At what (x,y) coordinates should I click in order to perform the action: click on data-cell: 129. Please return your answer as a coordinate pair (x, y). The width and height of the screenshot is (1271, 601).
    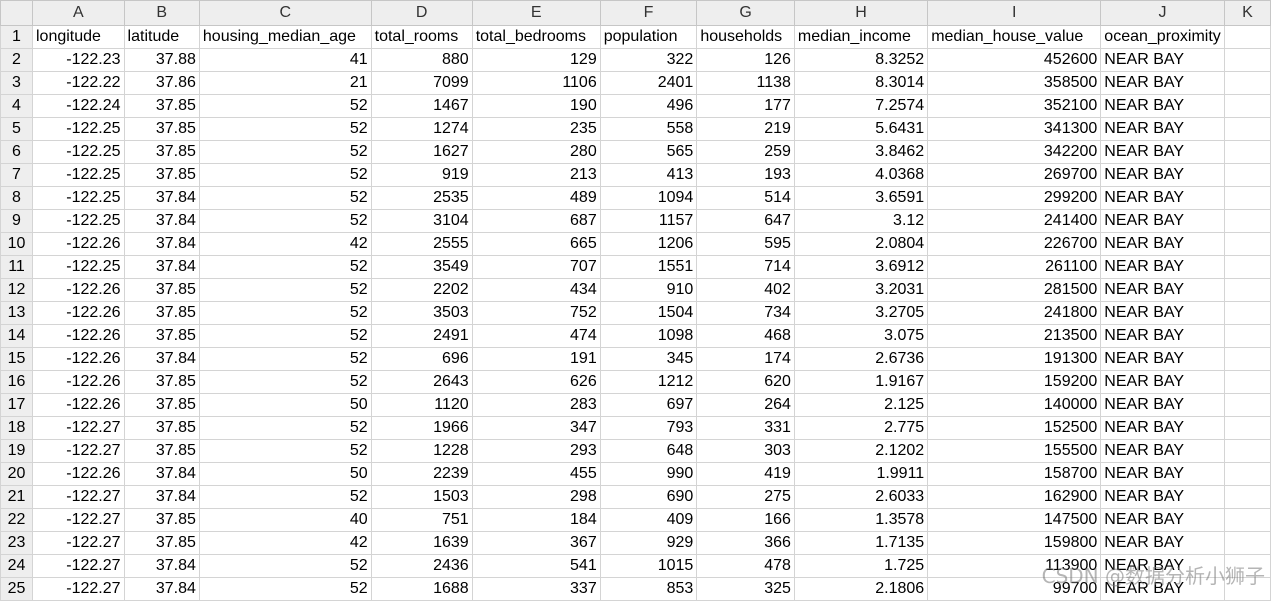
    Looking at the image, I should click on (536, 60).